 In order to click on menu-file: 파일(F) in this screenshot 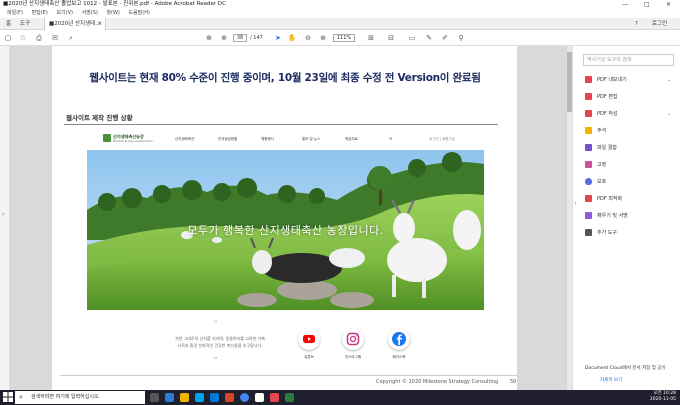, I will do `click(15, 13)`.